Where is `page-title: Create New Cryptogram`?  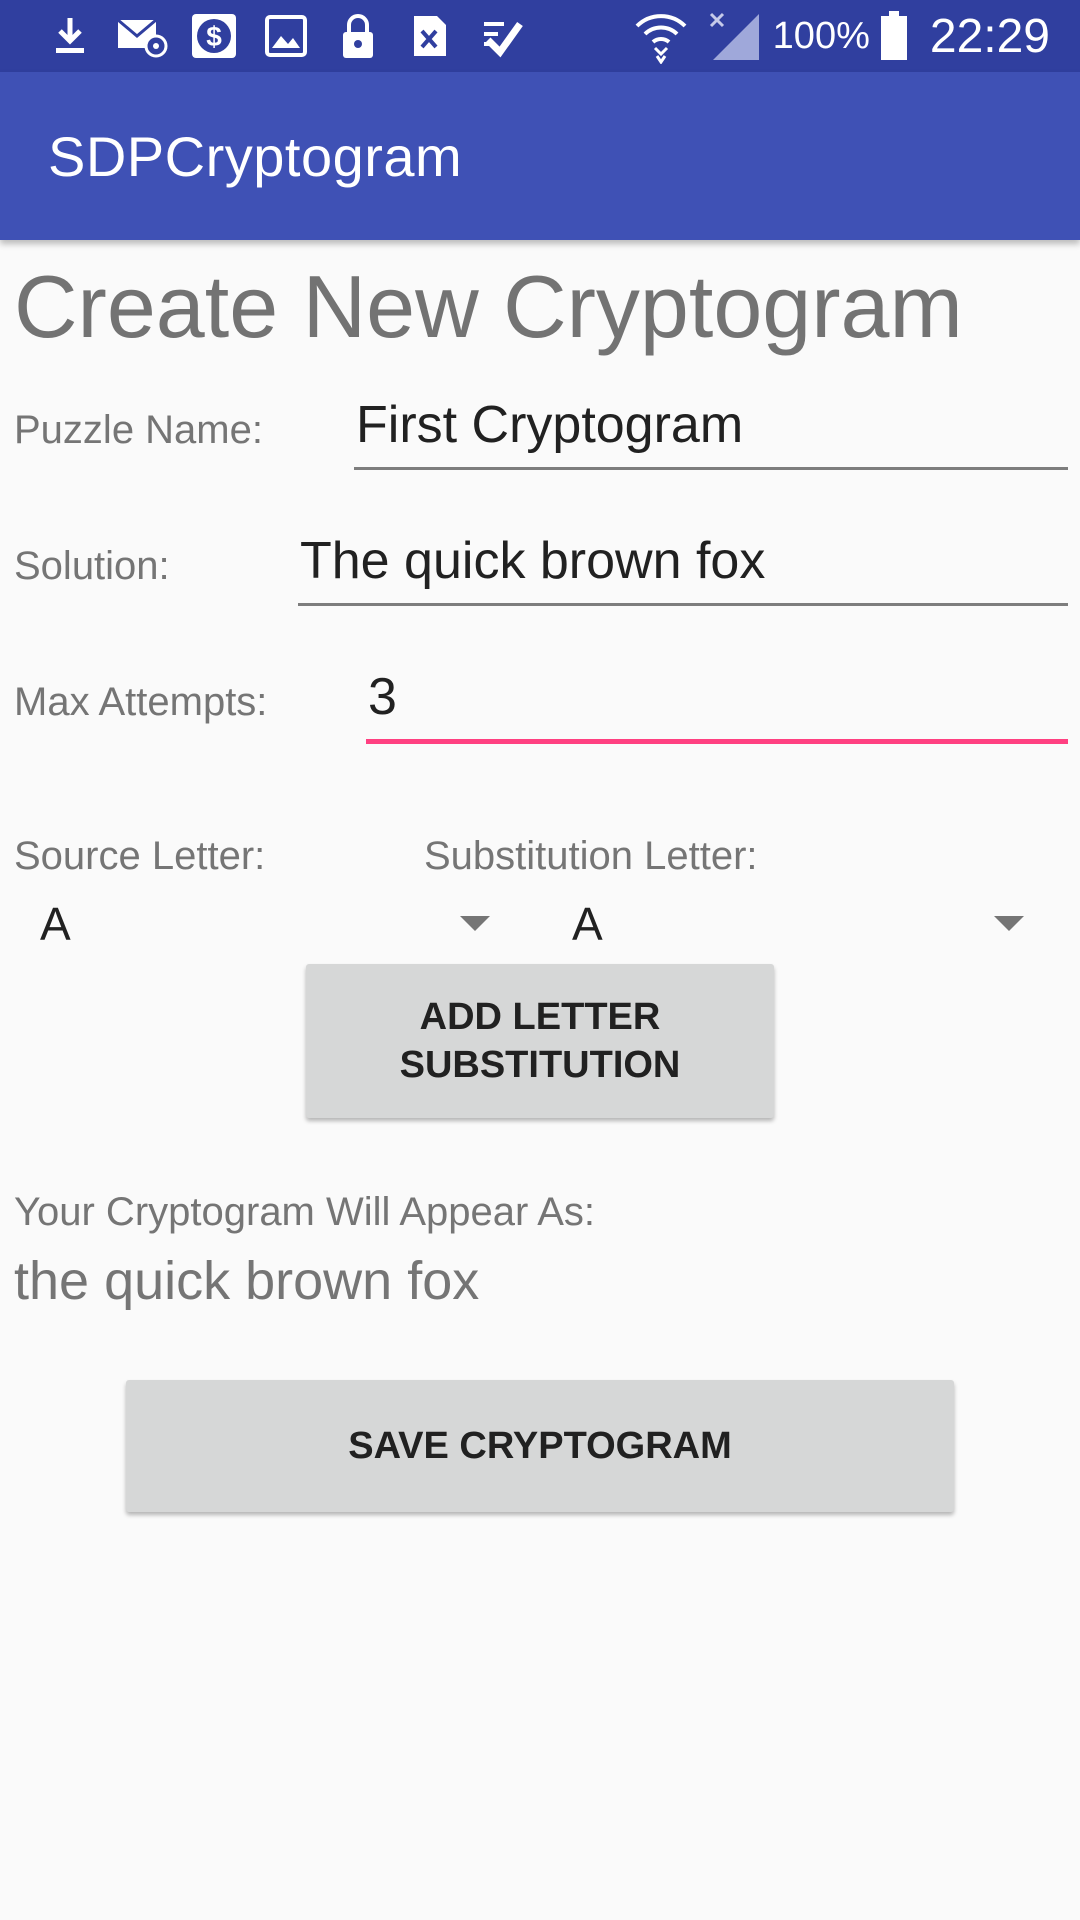
page-title: Create New Cryptogram is located at coordinates (488, 306).